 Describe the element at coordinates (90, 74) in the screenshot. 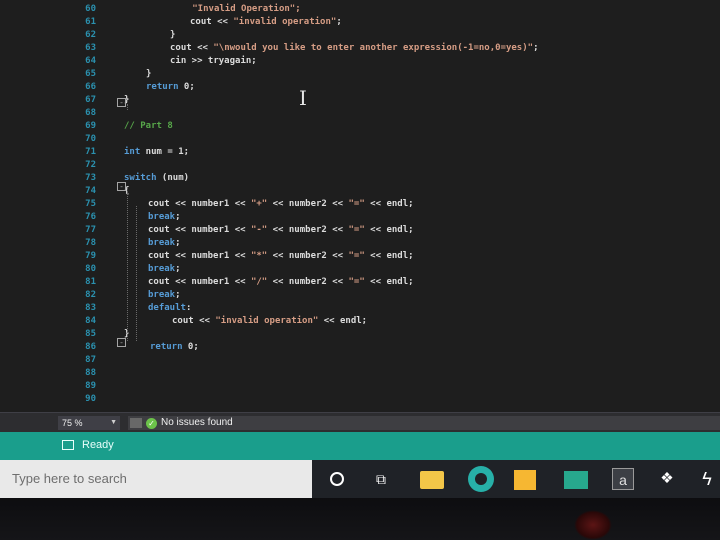

I see `line-number: 65` at that location.